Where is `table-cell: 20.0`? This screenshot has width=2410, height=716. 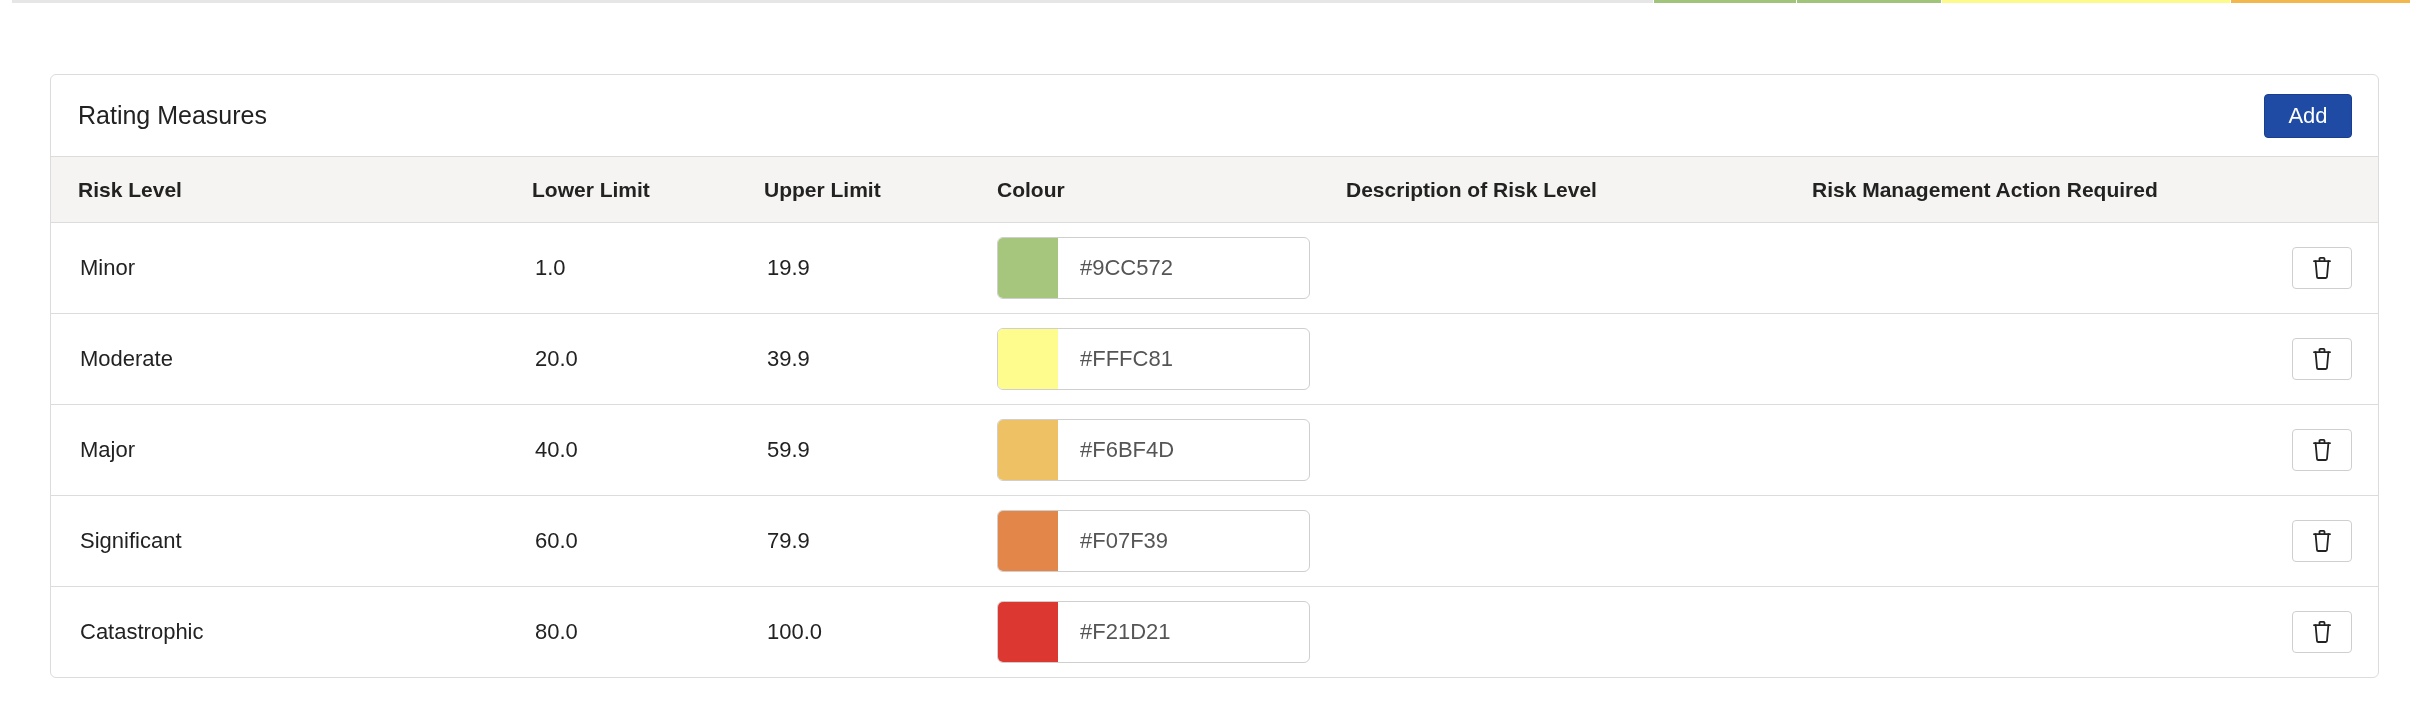 table-cell: 20.0 is located at coordinates (556, 358).